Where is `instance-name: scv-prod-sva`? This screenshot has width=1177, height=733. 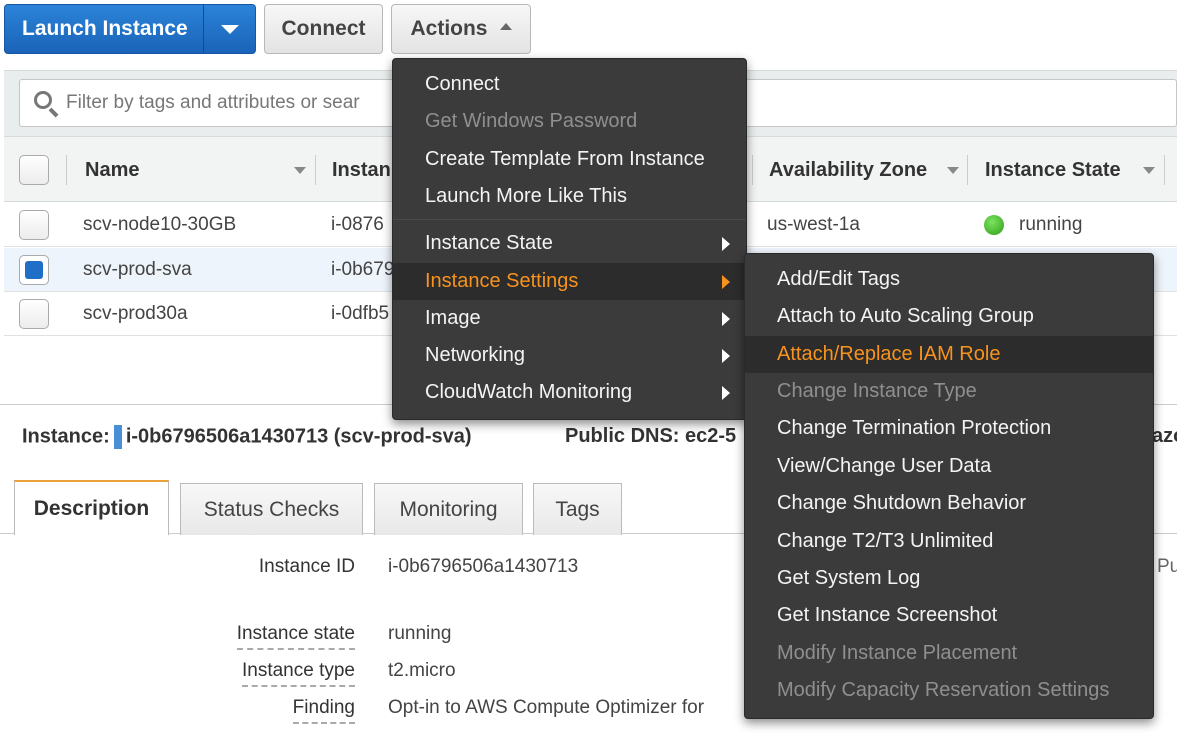 instance-name: scv-prod-sva is located at coordinates (137, 269).